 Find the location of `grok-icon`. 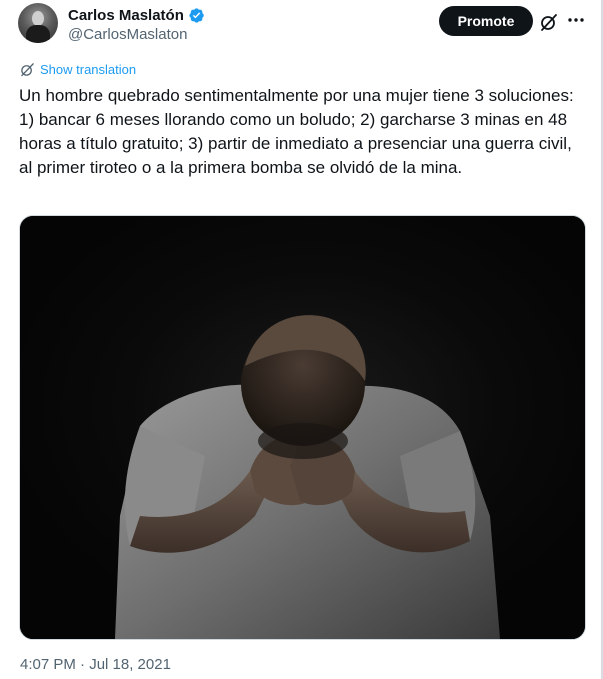

grok-icon is located at coordinates (549, 22).